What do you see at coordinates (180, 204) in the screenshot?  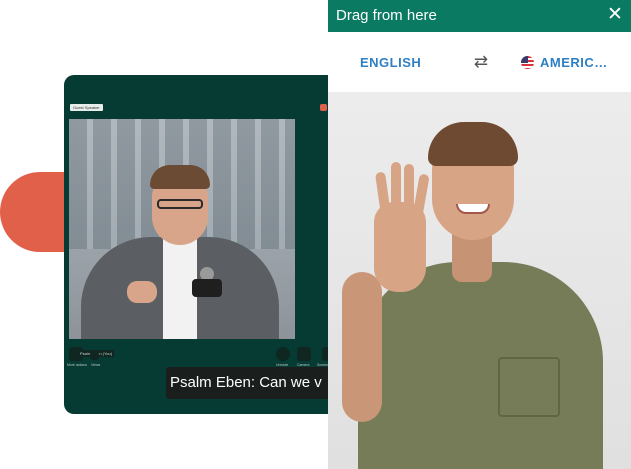 I see `speaker-glasses` at bounding box center [180, 204].